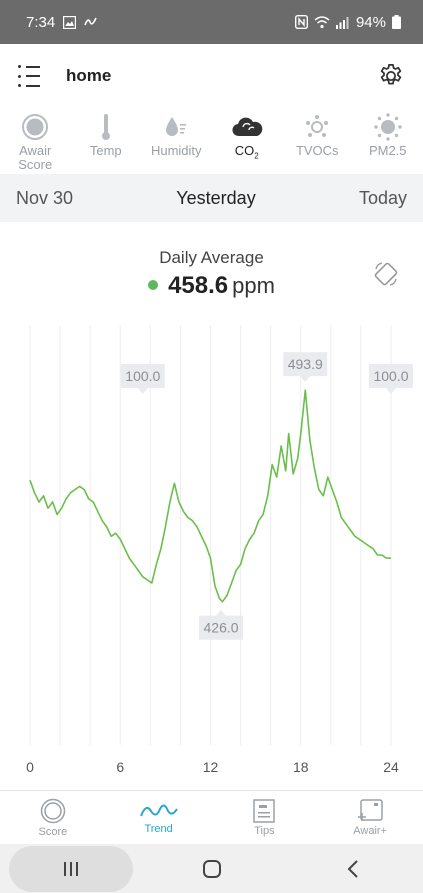 The width and height of the screenshot is (423, 893). What do you see at coordinates (211, 767) in the screenshot?
I see `x-tick-label: 12` at bounding box center [211, 767].